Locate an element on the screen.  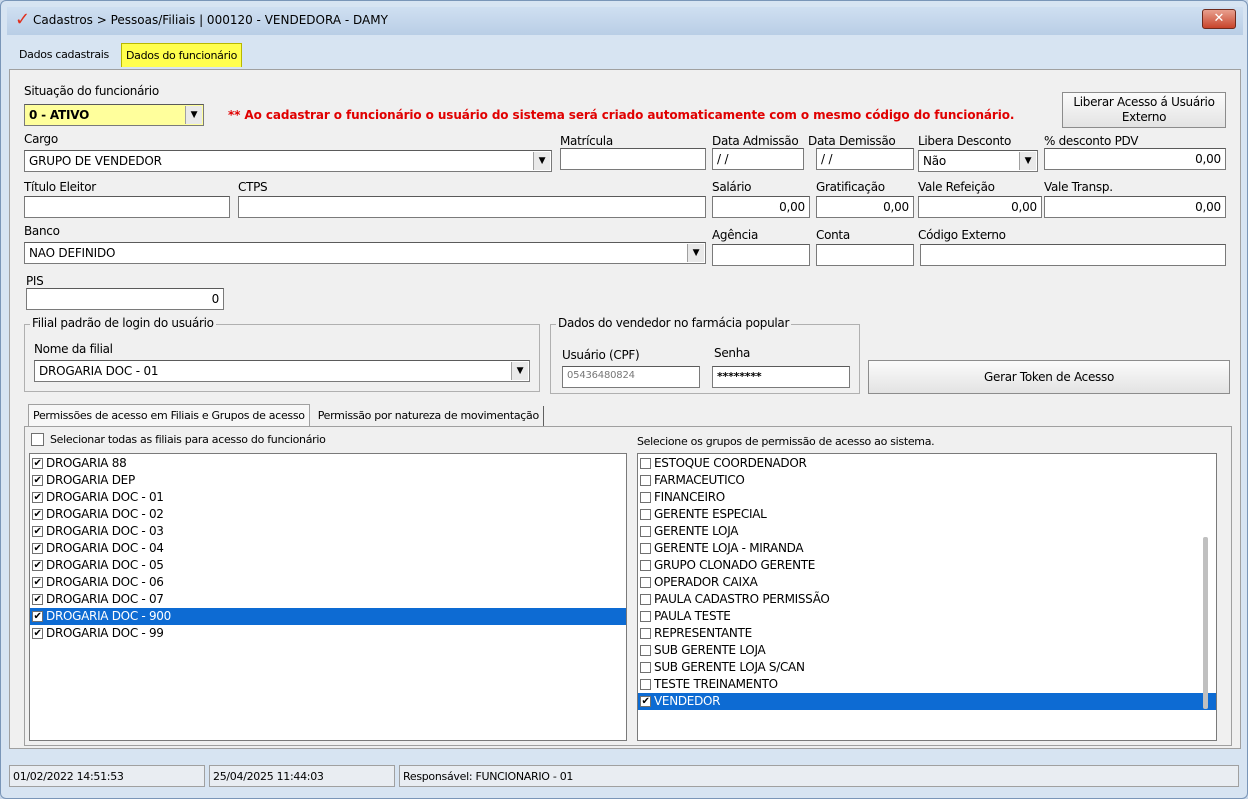
usuario-cpf-input: 05436480824 is located at coordinates (631, 377).